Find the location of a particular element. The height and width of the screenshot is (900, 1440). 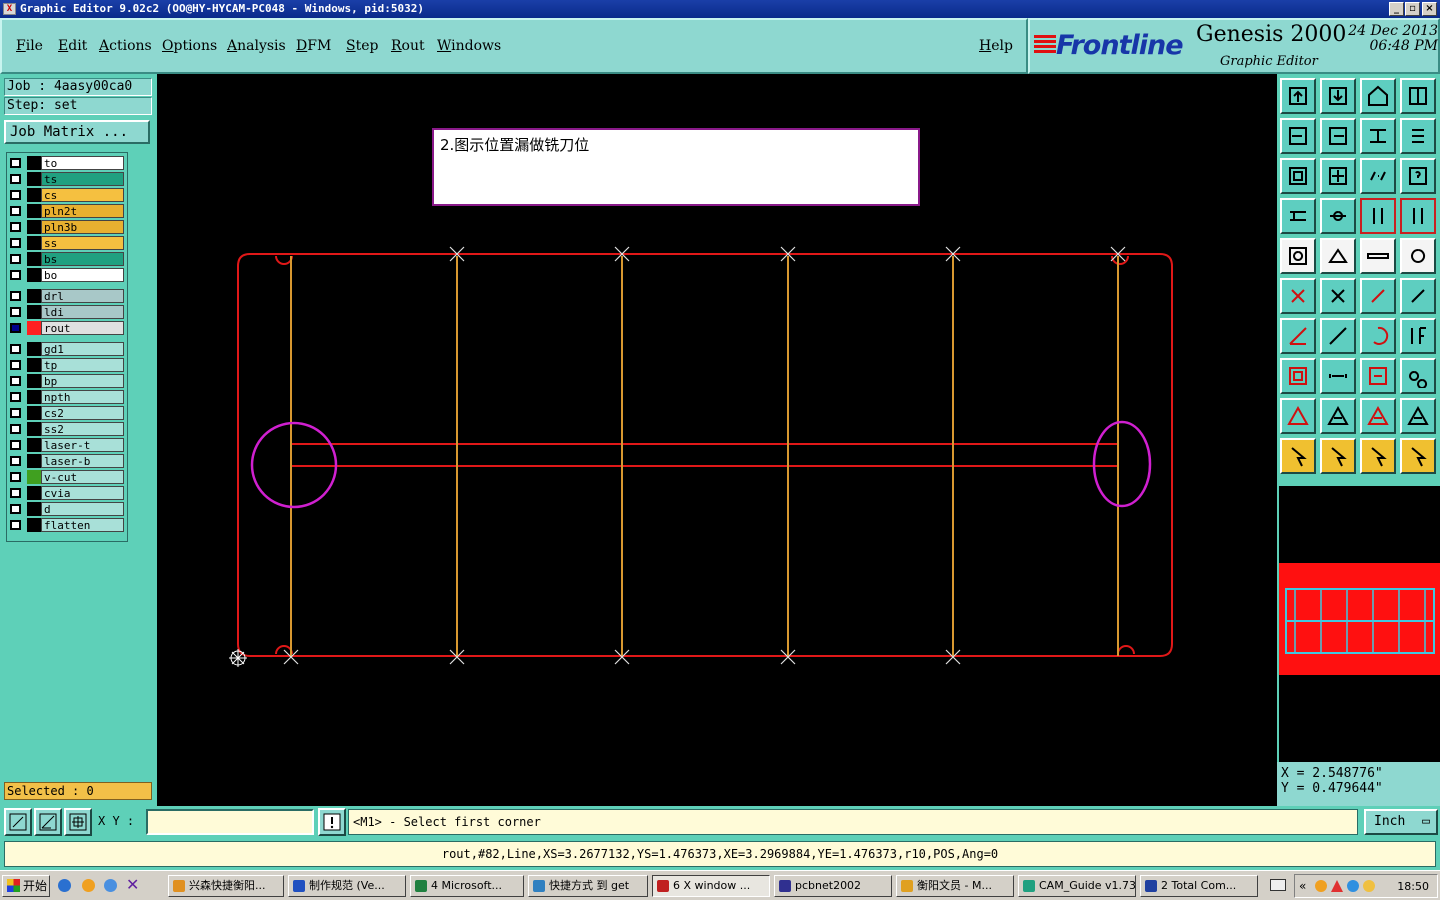

layer-row-v-cut: v-cut is located at coordinates (66, 477).